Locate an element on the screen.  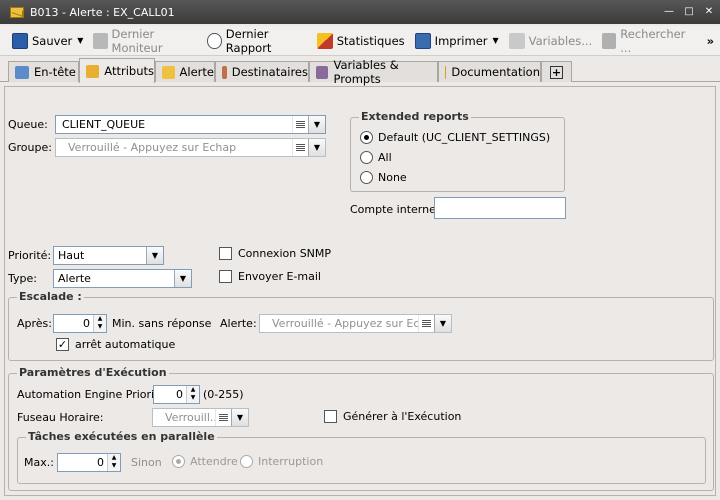
tab-variables-prompts: Variables & Prompts is located at coordinates (373, 72).